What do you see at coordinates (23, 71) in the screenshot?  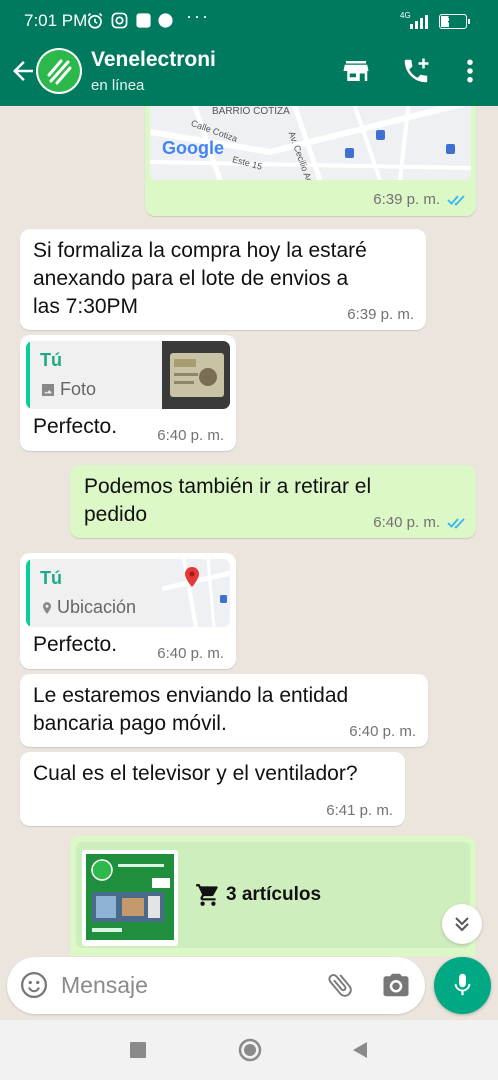 I see `back-arrow-icon` at bounding box center [23, 71].